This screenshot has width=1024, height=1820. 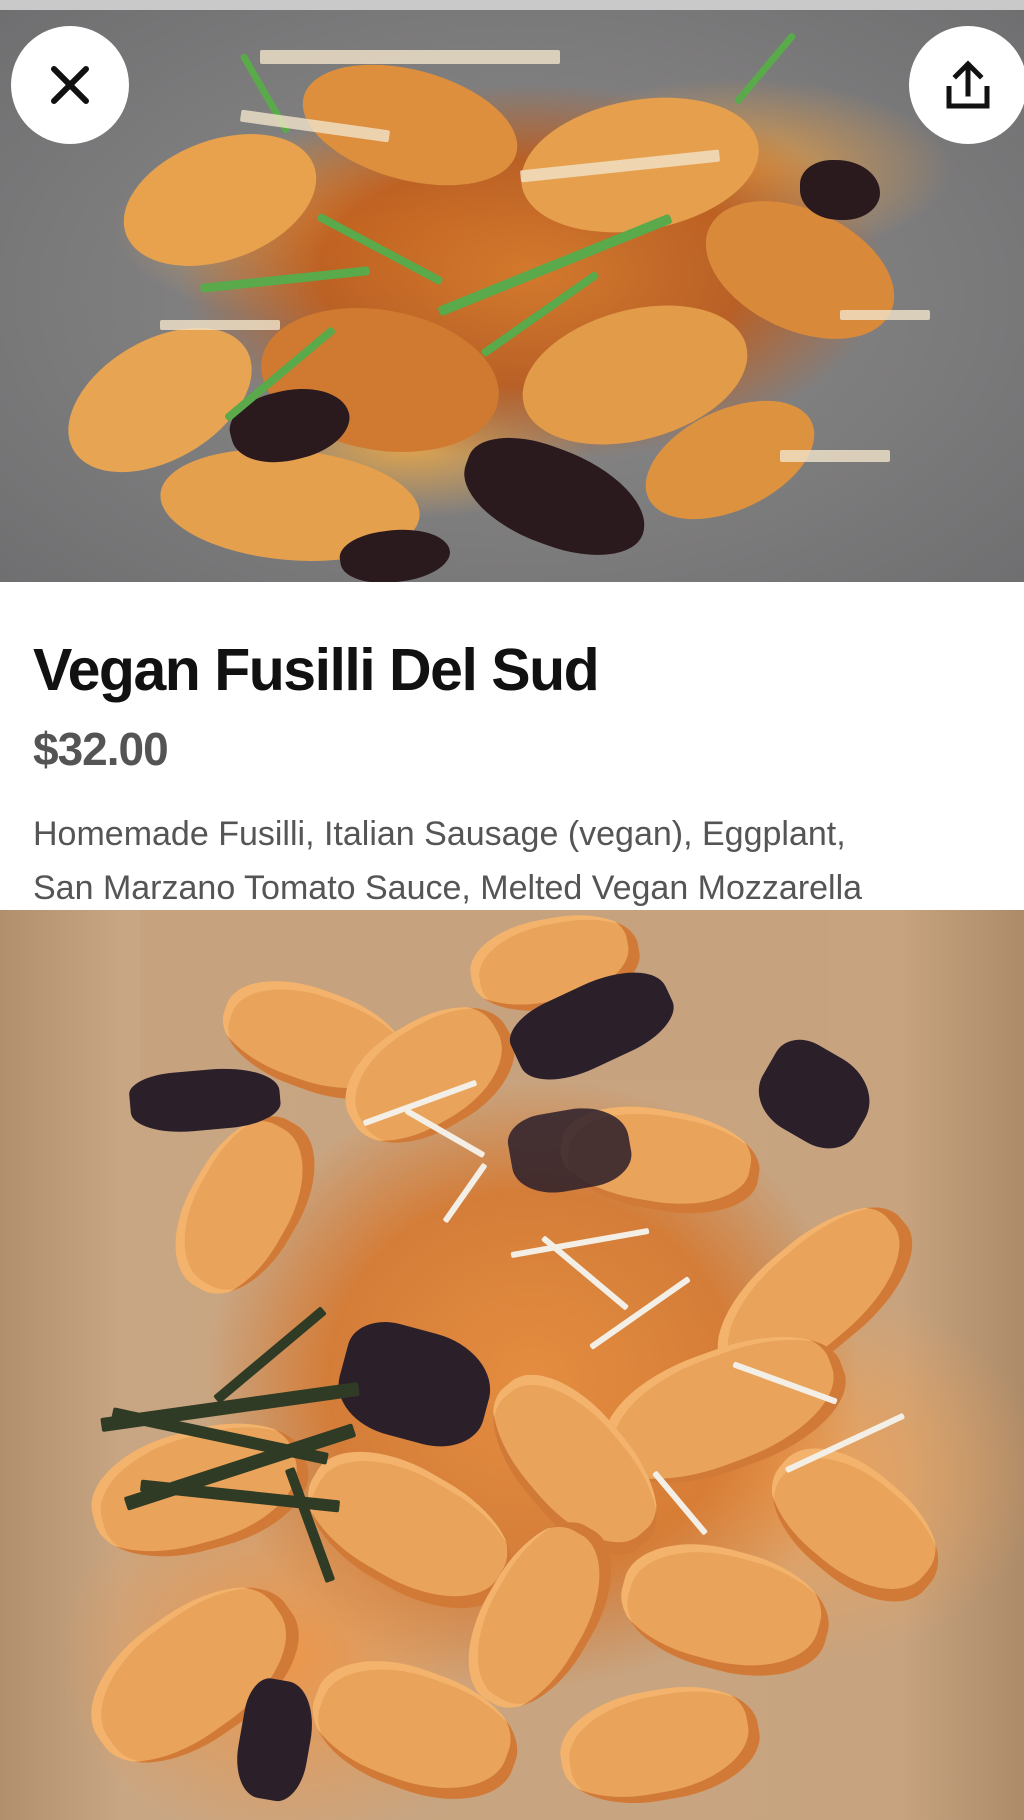 I want to click on close-icon, so click(x=70, y=85).